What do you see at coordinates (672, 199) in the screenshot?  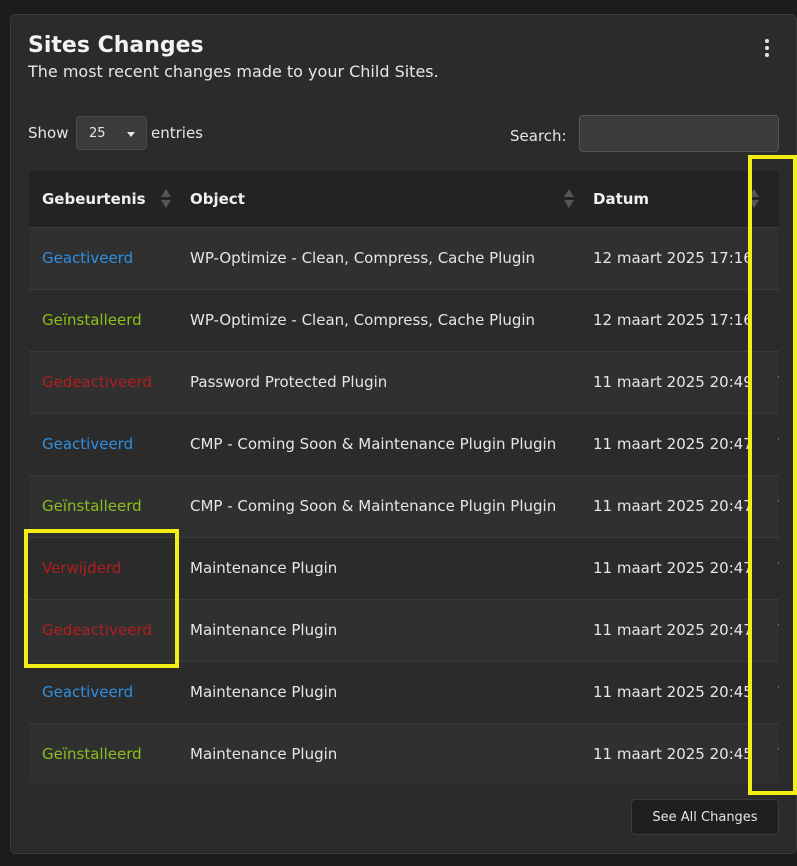 I see `column-header-date: Datum` at bounding box center [672, 199].